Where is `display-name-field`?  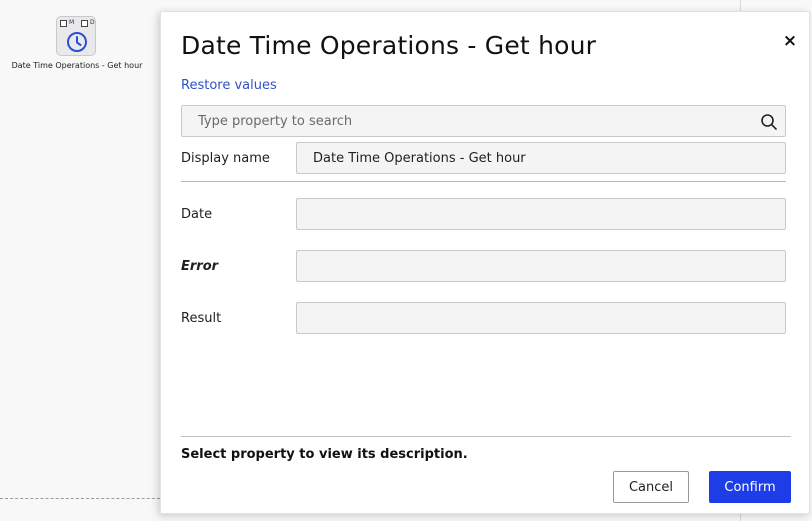
display-name-field is located at coordinates (541, 158).